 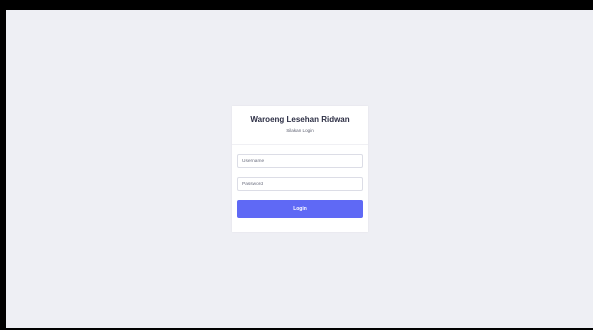 I want to click on password-input, so click(x=300, y=184).